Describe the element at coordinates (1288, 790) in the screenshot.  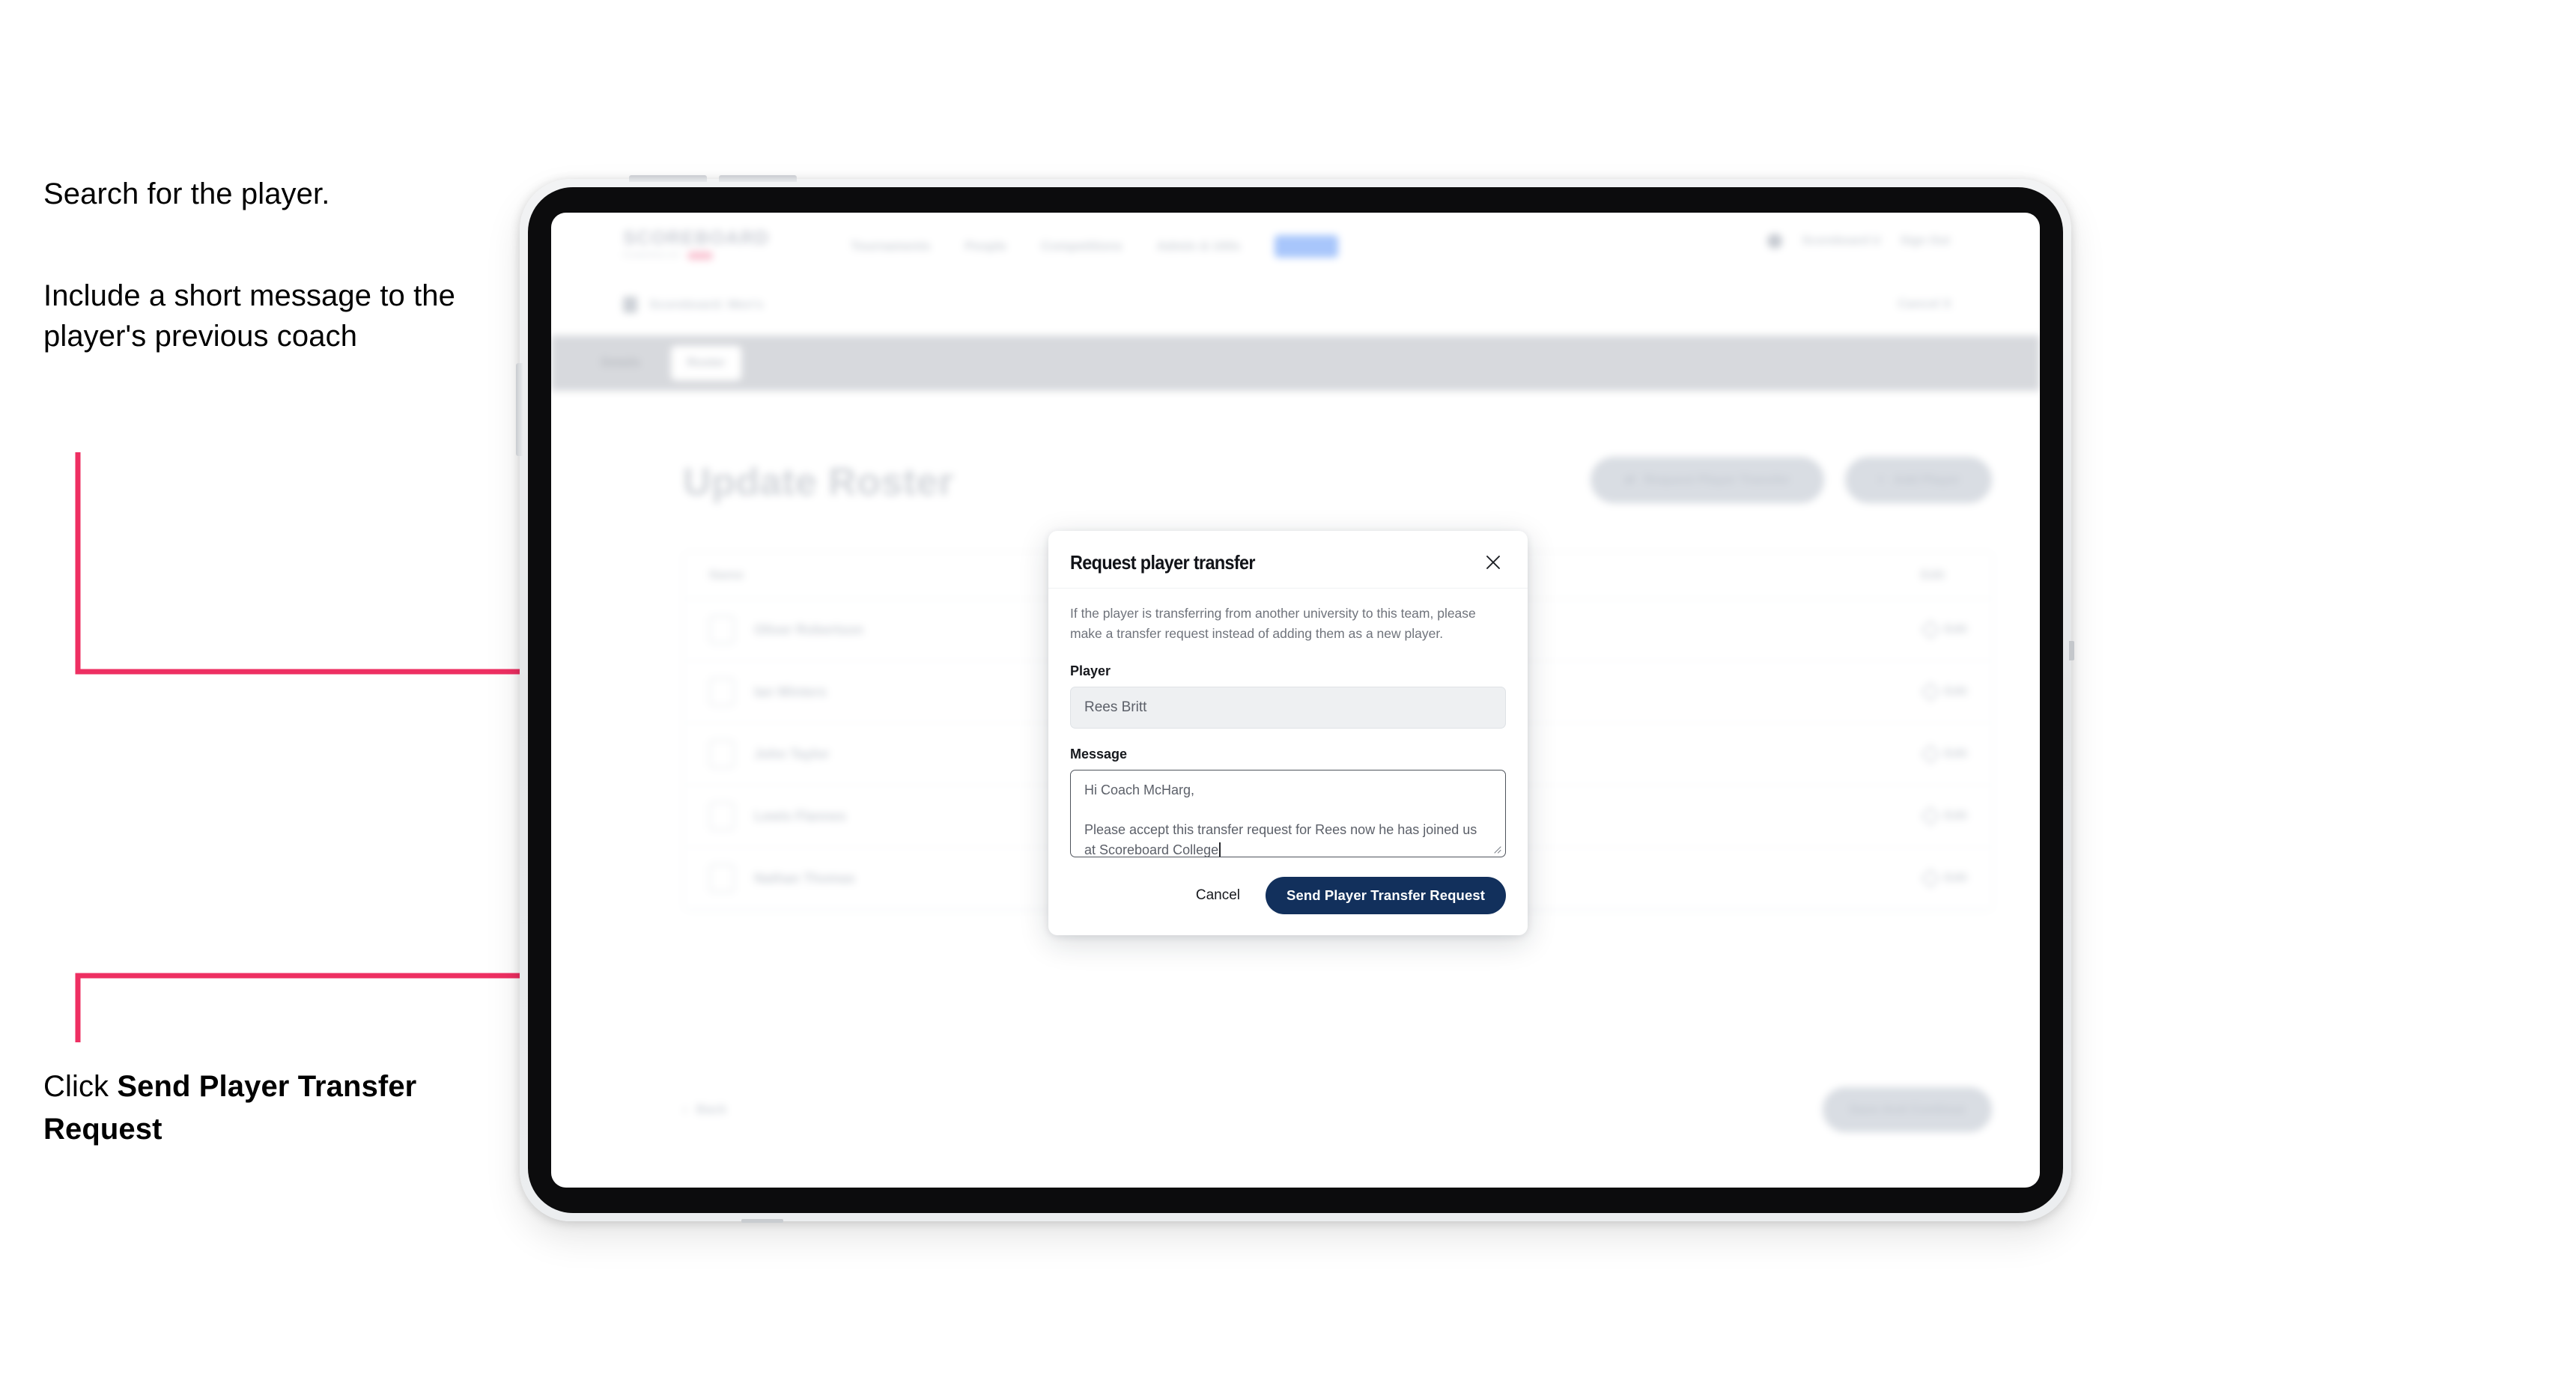
I see `message-line-1: Hi Coach McHarg,` at that location.